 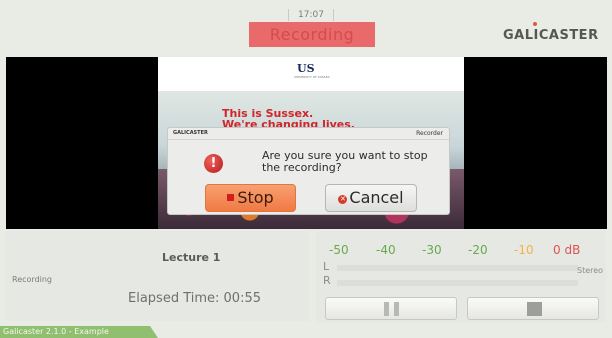 I want to click on dialog-title: Recorder, so click(x=429, y=133).